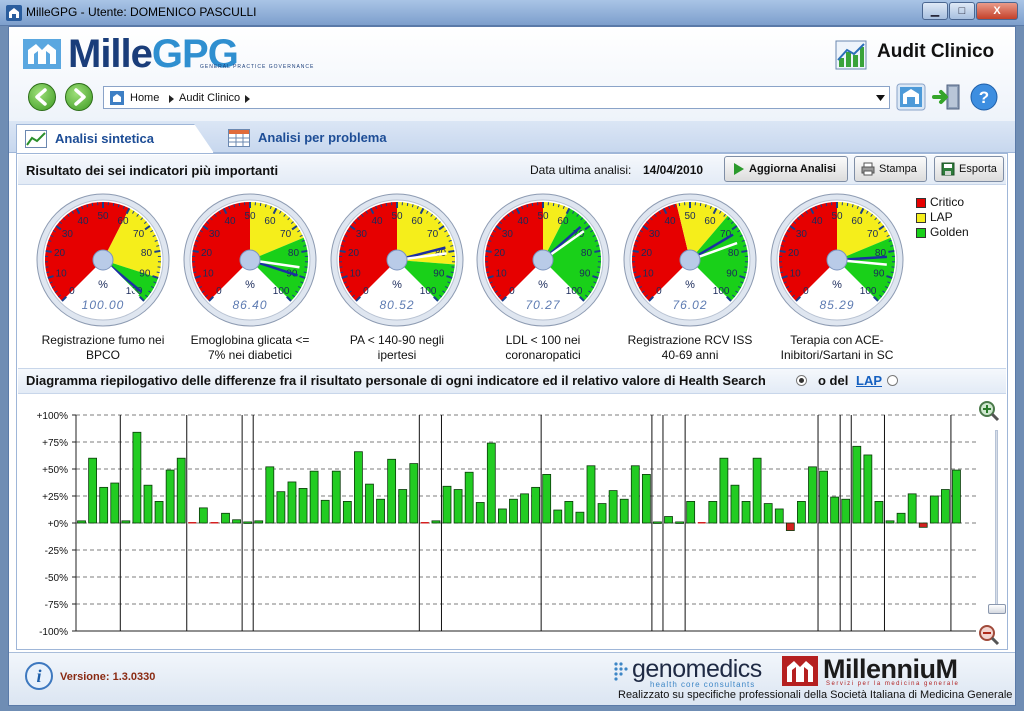  I want to click on millennium-home-button, so click(911, 97).